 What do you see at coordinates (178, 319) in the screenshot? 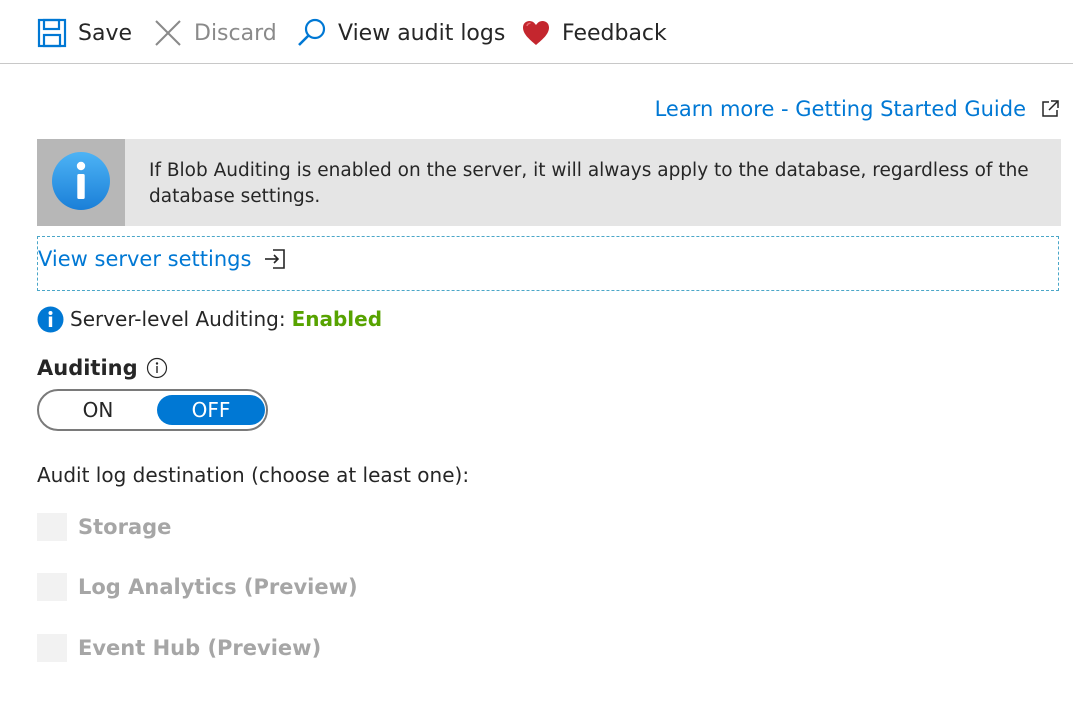
I see `server-auditing-label: Server-level Auditing:` at bounding box center [178, 319].